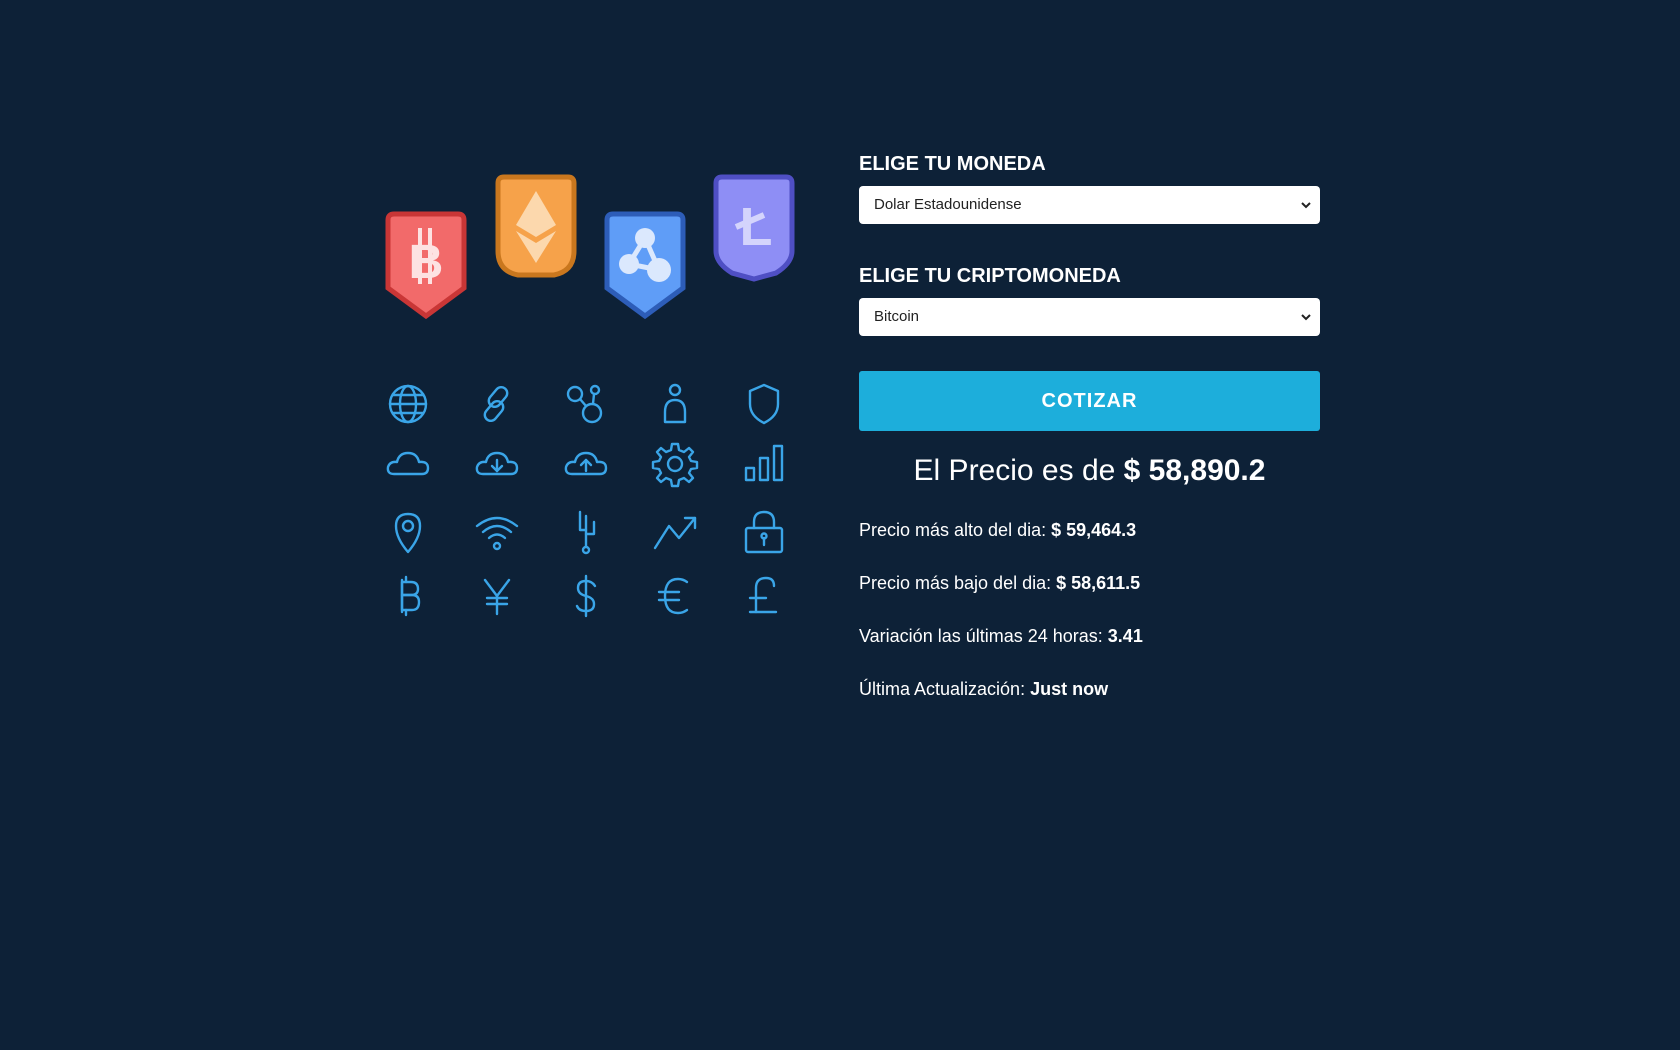 The height and width of the screenshot is (1050, 1680). What do you see at coordinates (536, 228) in the screenshot?
I see `ethereum-icon` at bounding box center [536, 228].